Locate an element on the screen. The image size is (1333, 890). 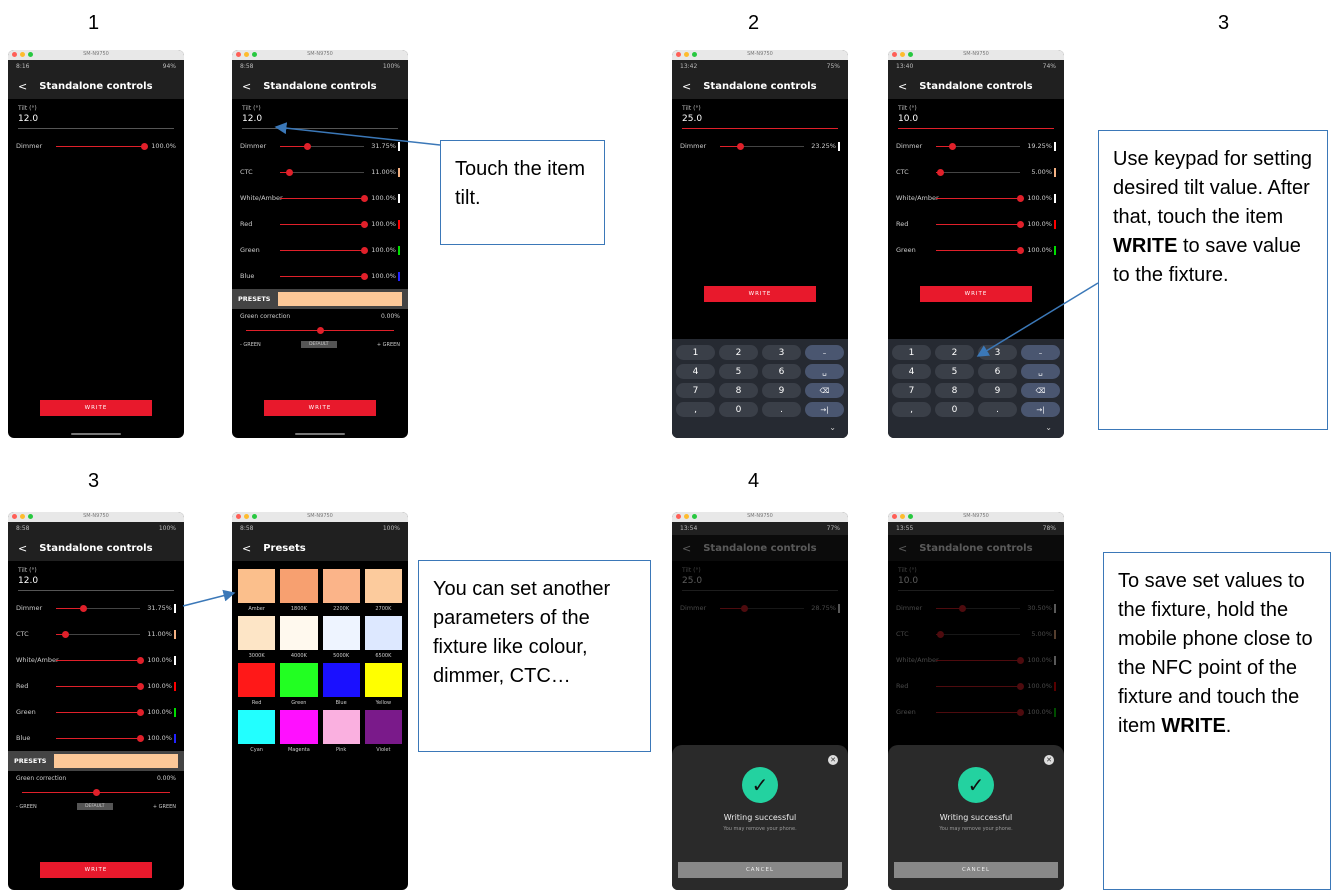
keypad-key: 8 is located at coordinates (738, 390).